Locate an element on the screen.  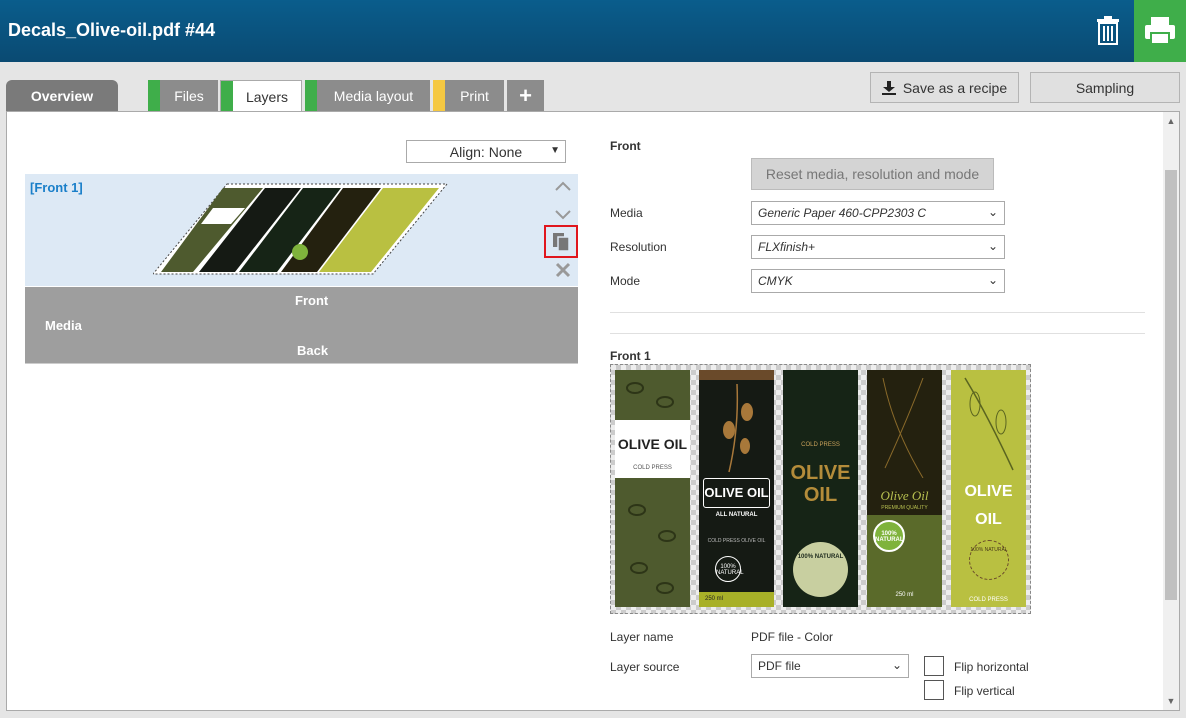
sampling-button: Sampling is located at coordinates (1105, 87).